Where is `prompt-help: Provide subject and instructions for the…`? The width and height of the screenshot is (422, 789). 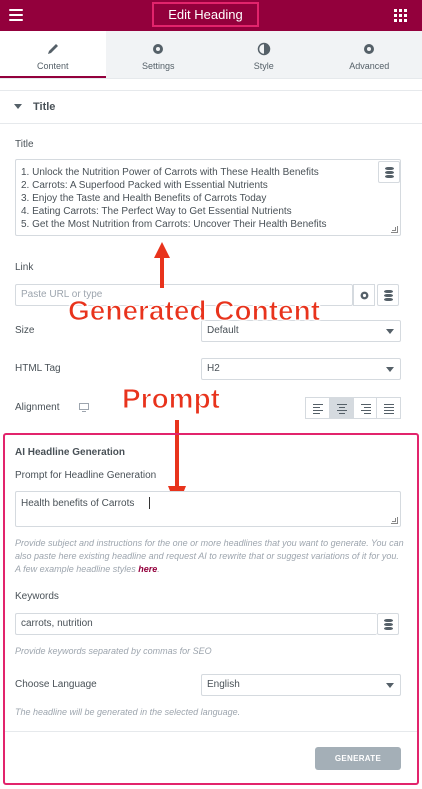
prompt-help: Provide subject and instructions for the… is located at coordinates (209, 556).